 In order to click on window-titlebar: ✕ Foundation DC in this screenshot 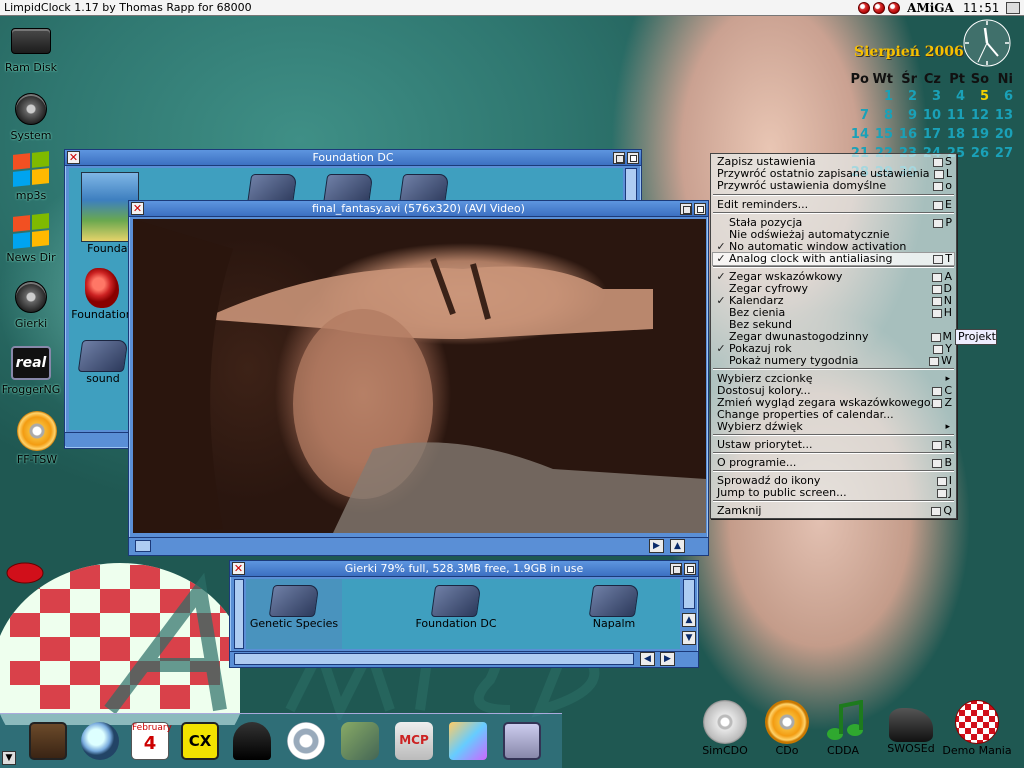, I will do `click(353, 158)`.